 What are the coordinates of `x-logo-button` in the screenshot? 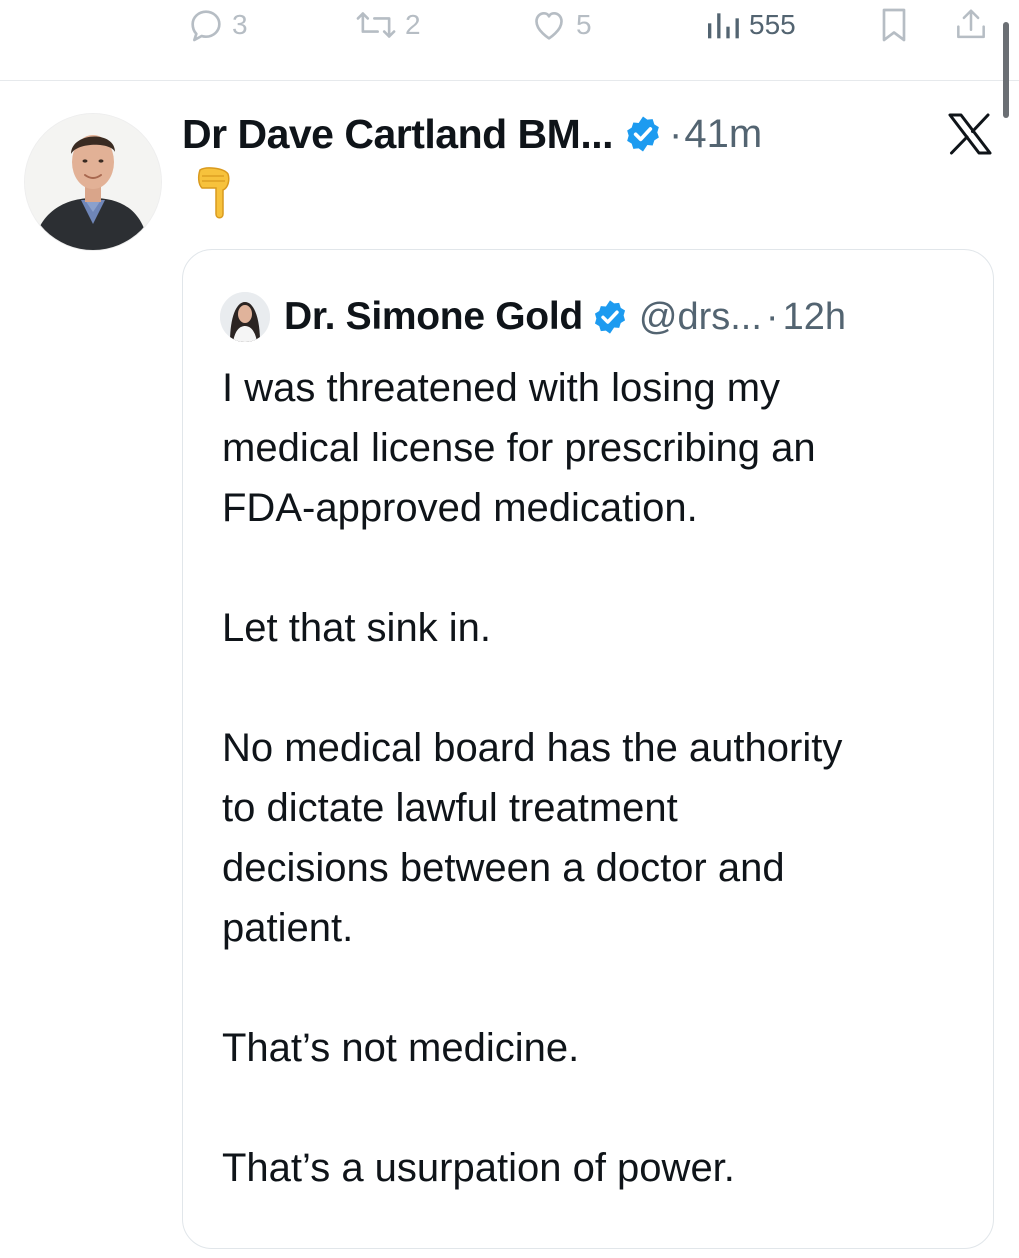 It's located at (970, 134).